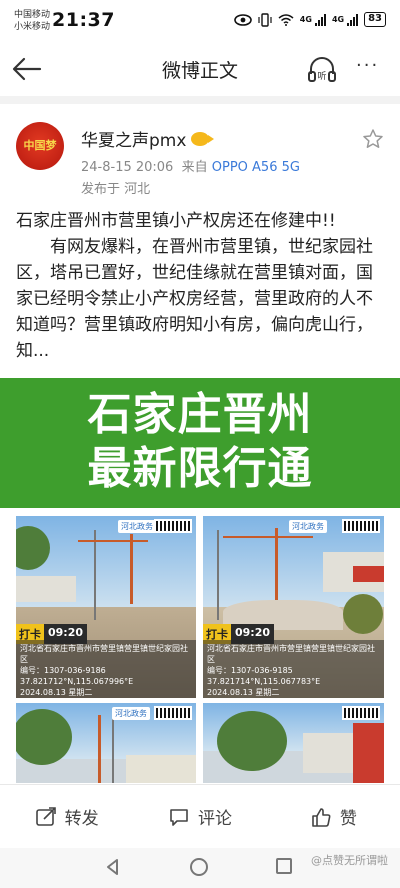 This screenshot has height=888, width=400. I want to click on thumbs-up-icon, so click(321, 817).